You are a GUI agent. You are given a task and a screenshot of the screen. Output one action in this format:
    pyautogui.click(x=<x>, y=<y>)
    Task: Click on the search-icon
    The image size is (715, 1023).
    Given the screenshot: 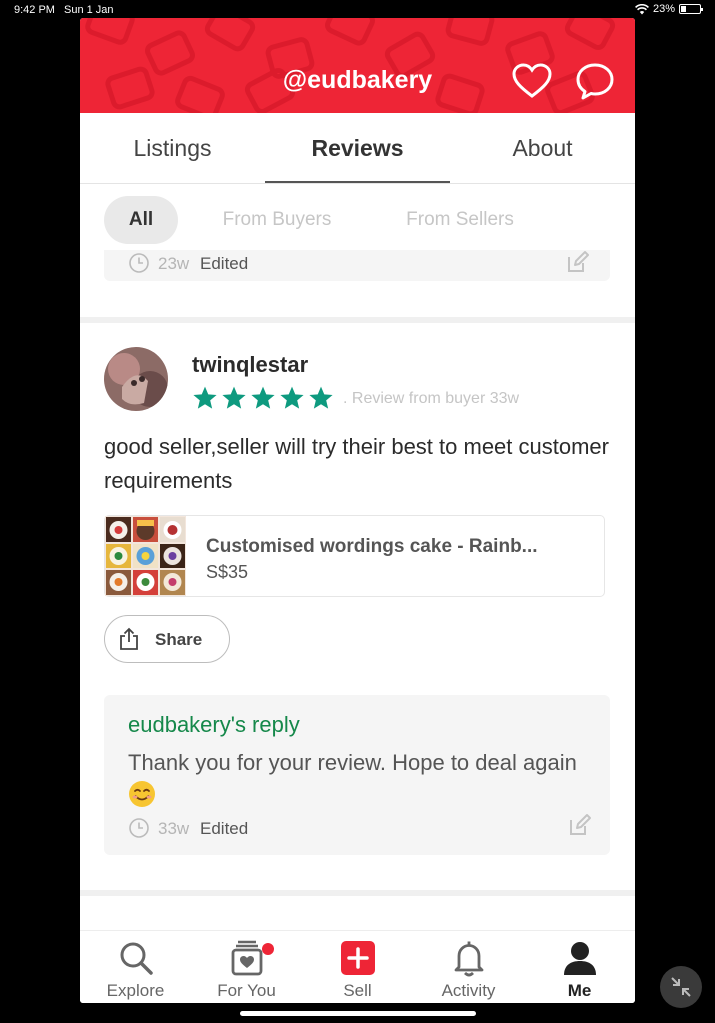 What is the action you would take?
    pyautogui.click(x=136, y=958)
    